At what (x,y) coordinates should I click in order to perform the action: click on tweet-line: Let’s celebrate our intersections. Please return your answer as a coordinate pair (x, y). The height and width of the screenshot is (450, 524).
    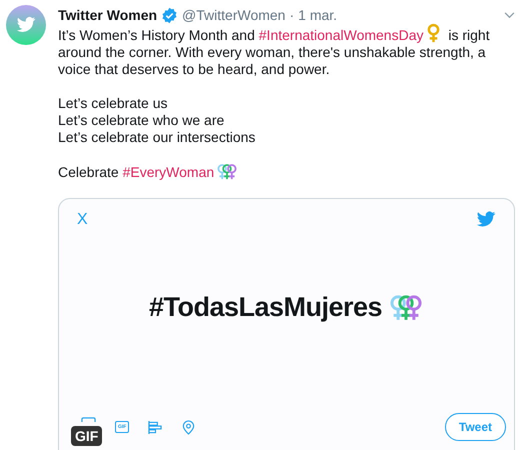
    Looking at the image, I should click on (157, 137).